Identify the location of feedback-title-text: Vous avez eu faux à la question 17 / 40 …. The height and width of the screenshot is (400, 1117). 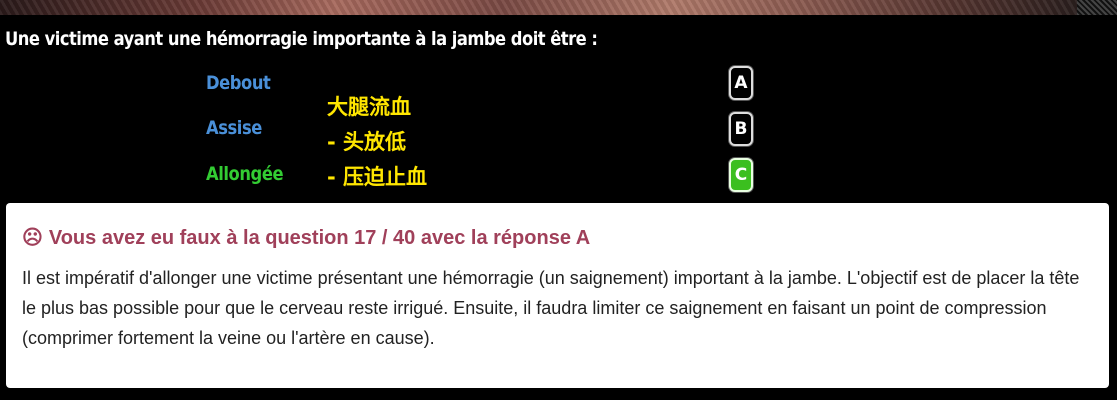
(319, 238).